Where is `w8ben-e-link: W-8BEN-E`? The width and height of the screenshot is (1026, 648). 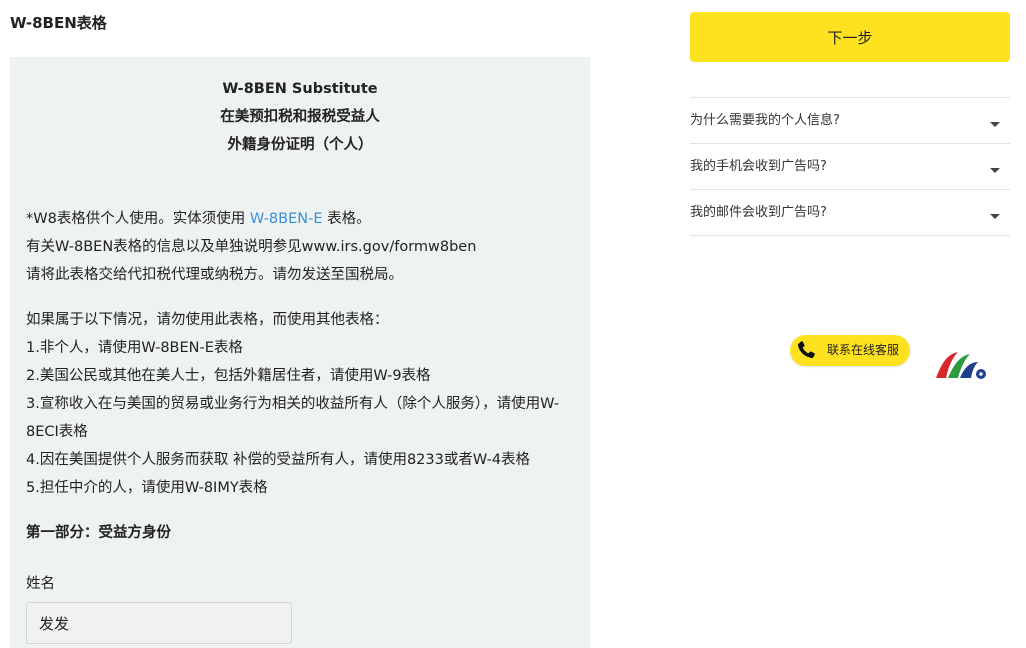
w8ben-e-link: W-8BEN-E is located at coordinates (286, 219).